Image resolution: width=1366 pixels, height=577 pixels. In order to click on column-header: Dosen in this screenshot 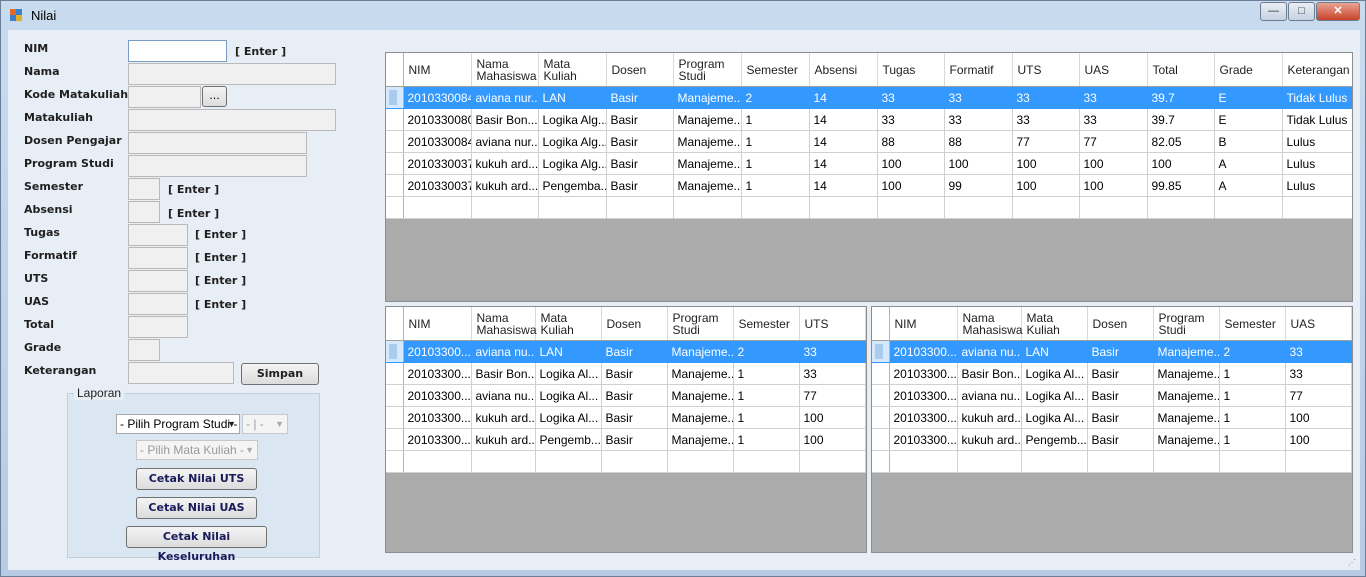, I will do `click(1120, 324)`.